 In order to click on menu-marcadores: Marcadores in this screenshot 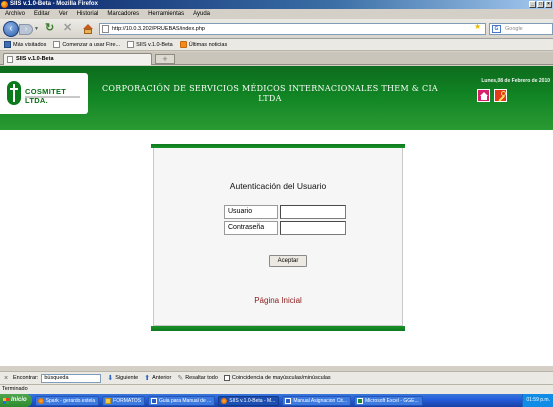, I will do `click(123, 14)`.